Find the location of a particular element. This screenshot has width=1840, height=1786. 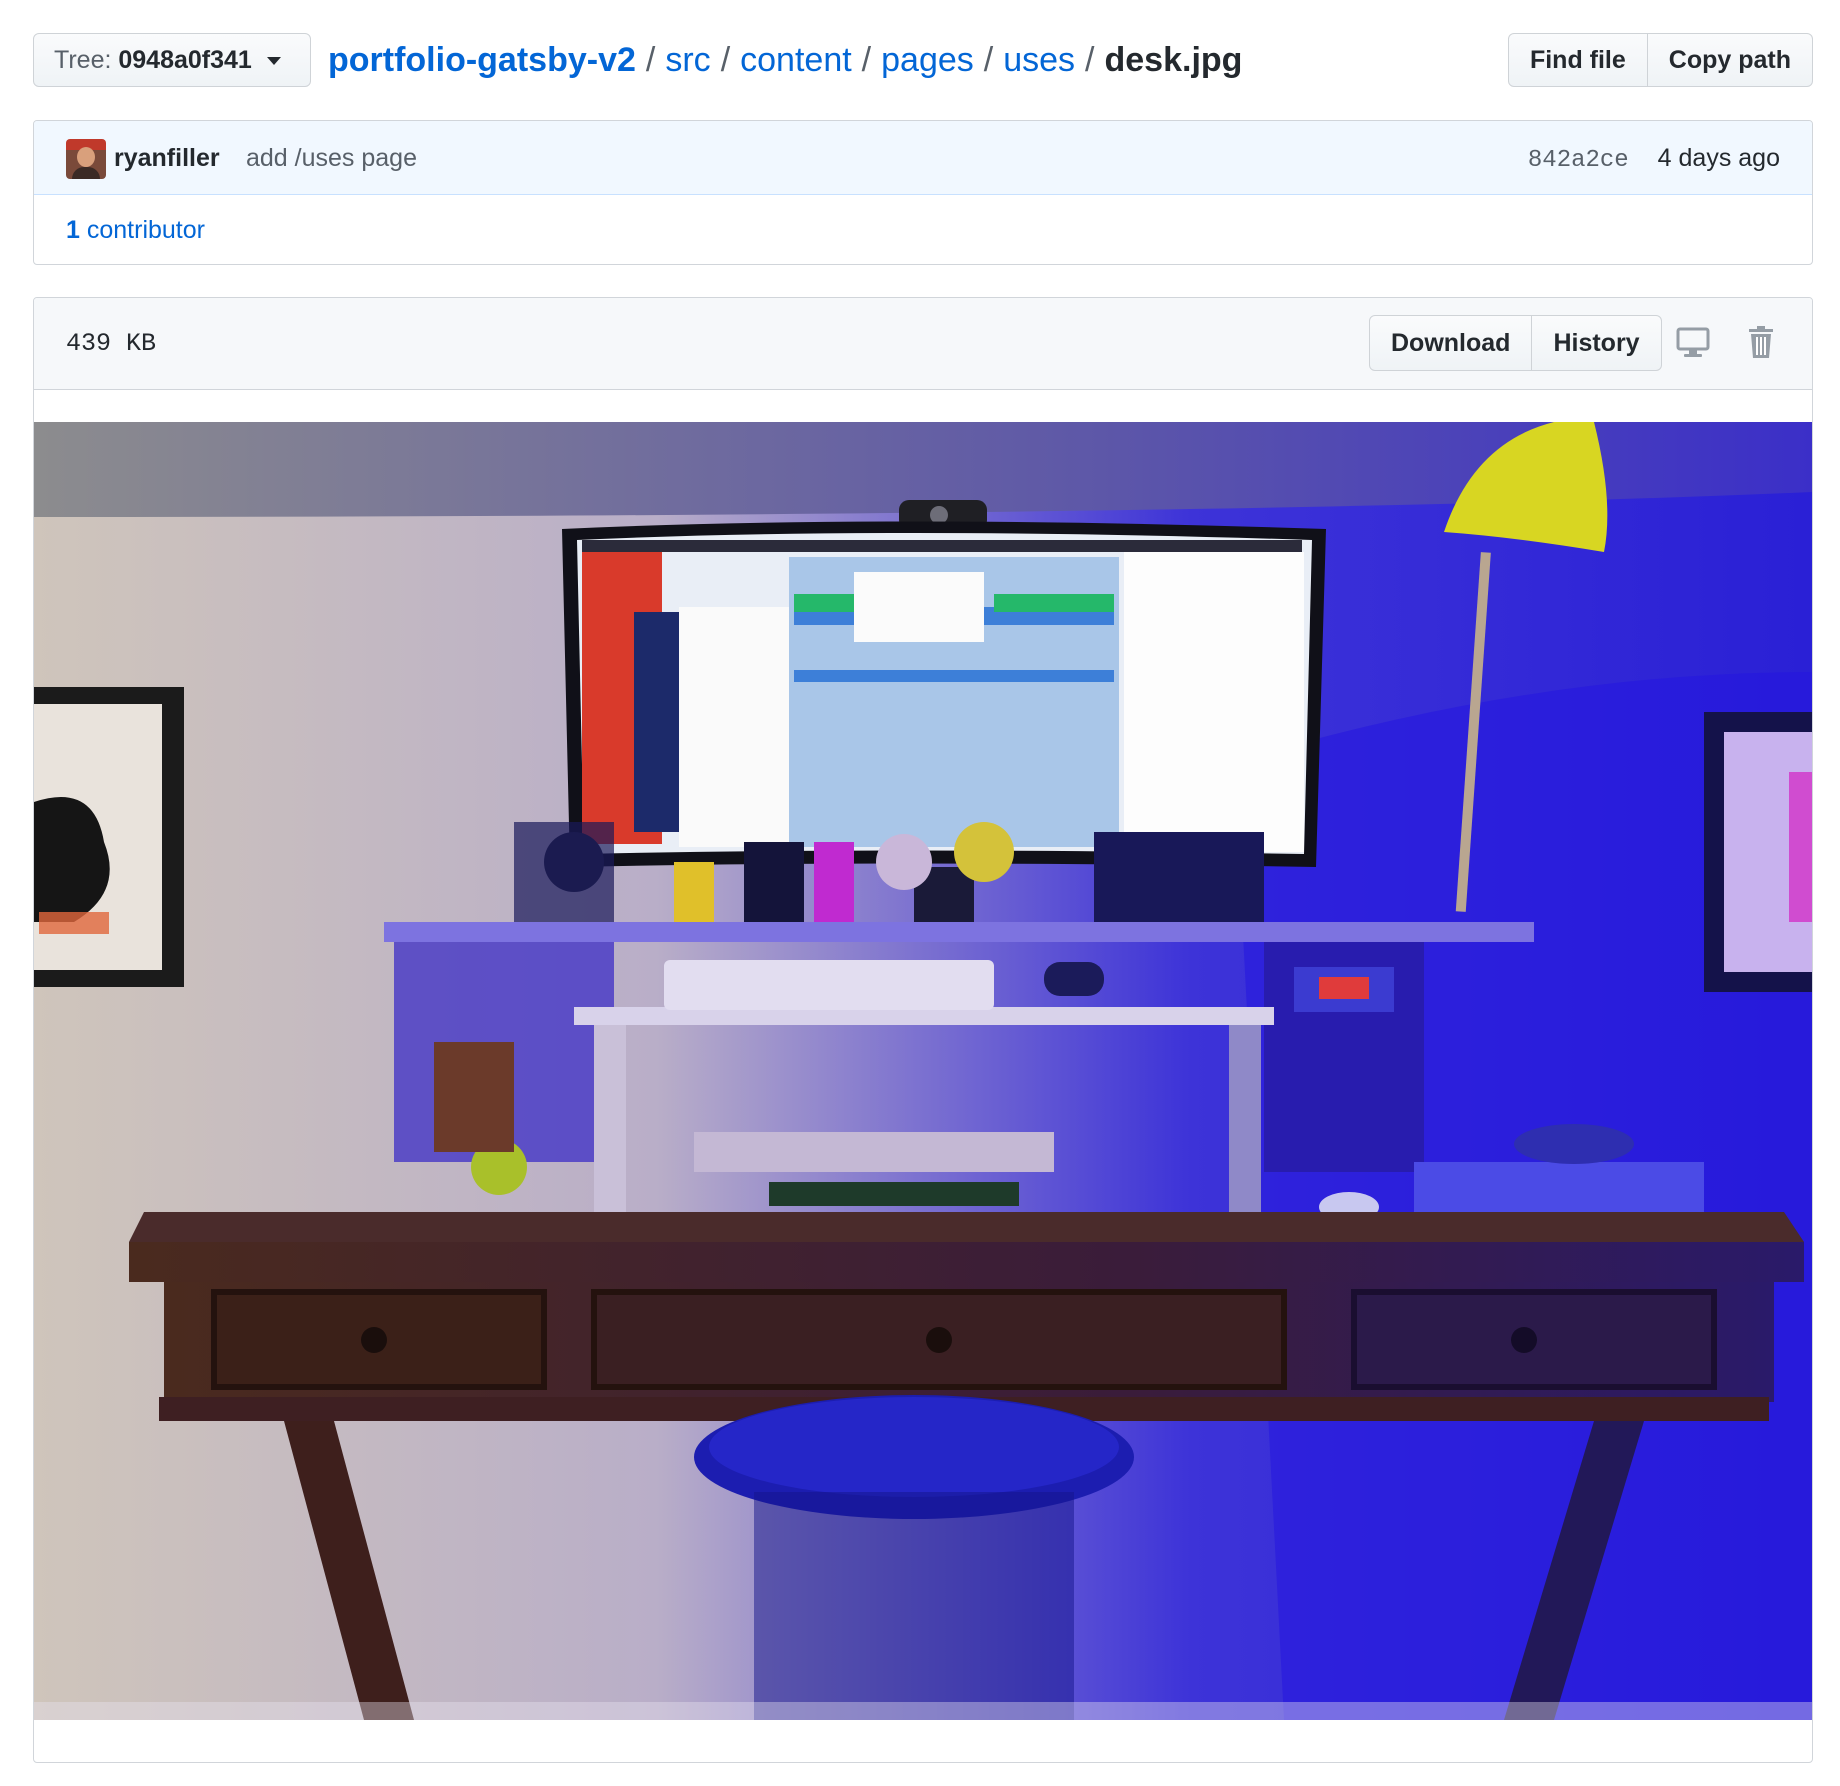

breadcrumb-final-file: desk.jpg is located at coordinates (1173, 60).